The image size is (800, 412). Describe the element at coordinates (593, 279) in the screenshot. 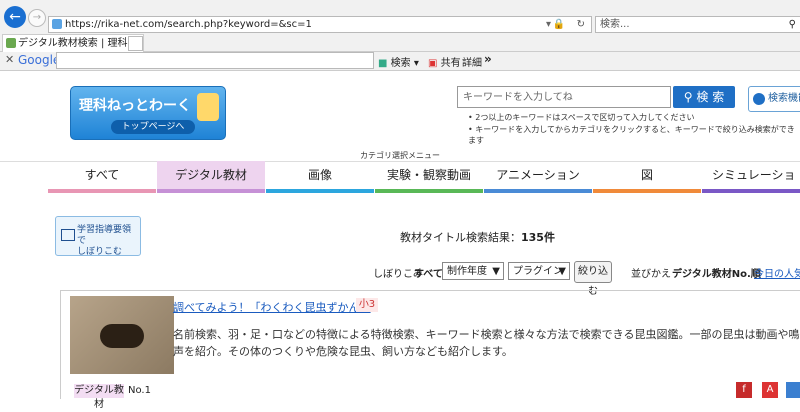

I see `narrow-submit-button: 絞り込む` at that location.